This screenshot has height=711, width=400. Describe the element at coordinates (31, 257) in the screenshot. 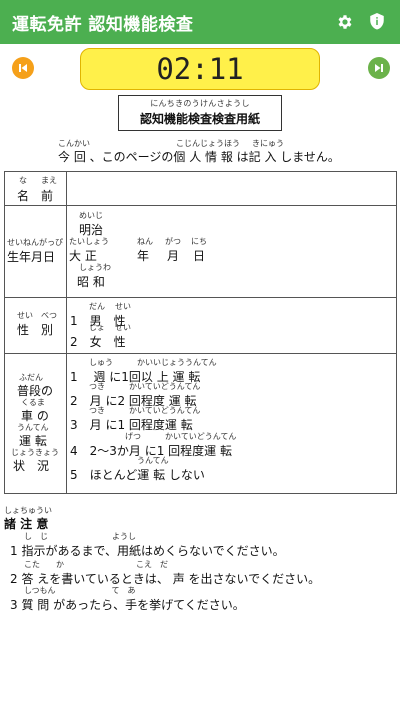

I see `birthday-label: 生年月日` at that location.